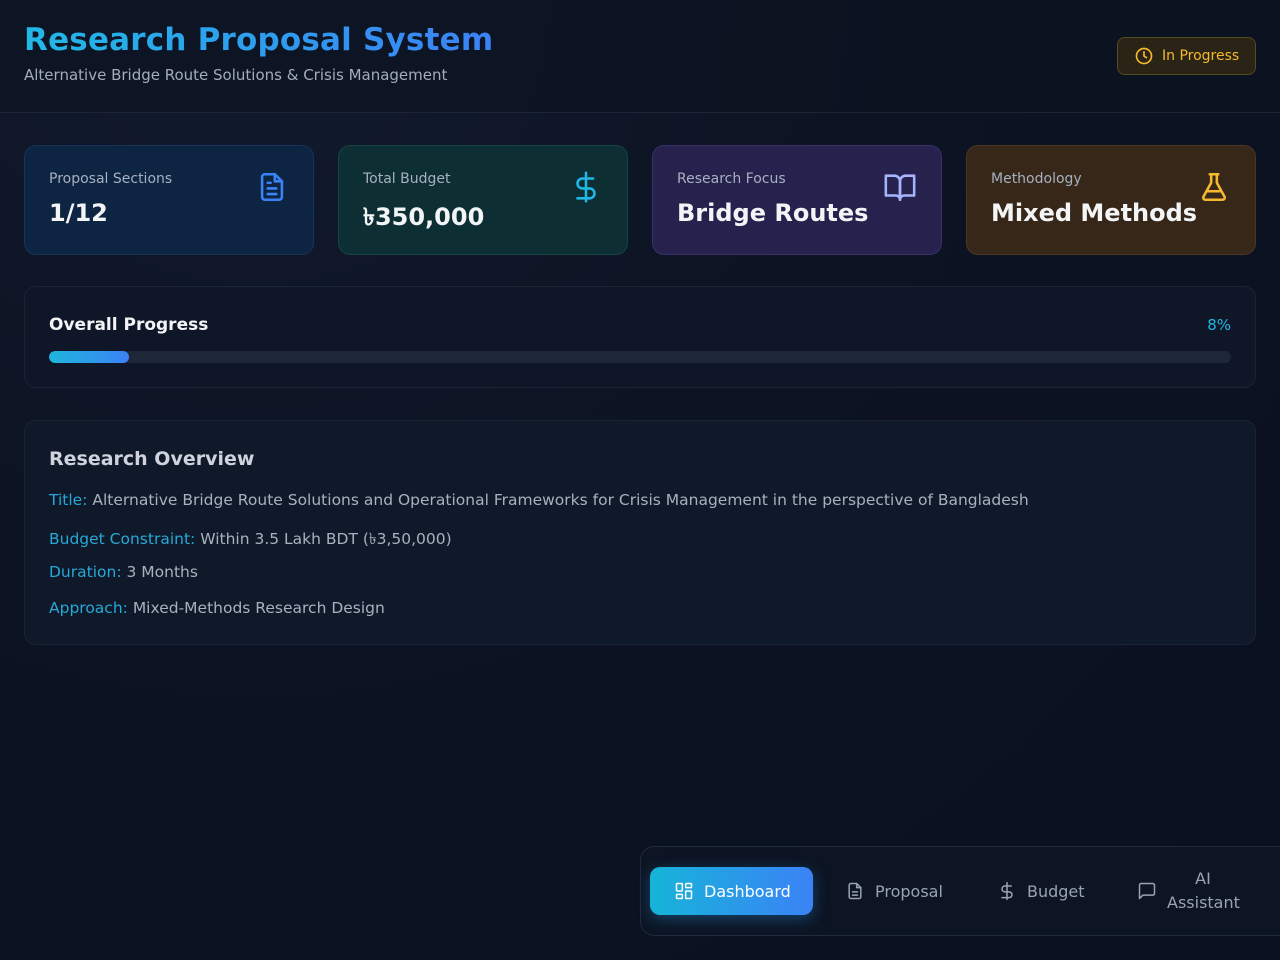 This screenshot has width=1280, height=960. Describe the element at coordinates (1214, 187) in the screenshot. I see `flask-icon` at that location.